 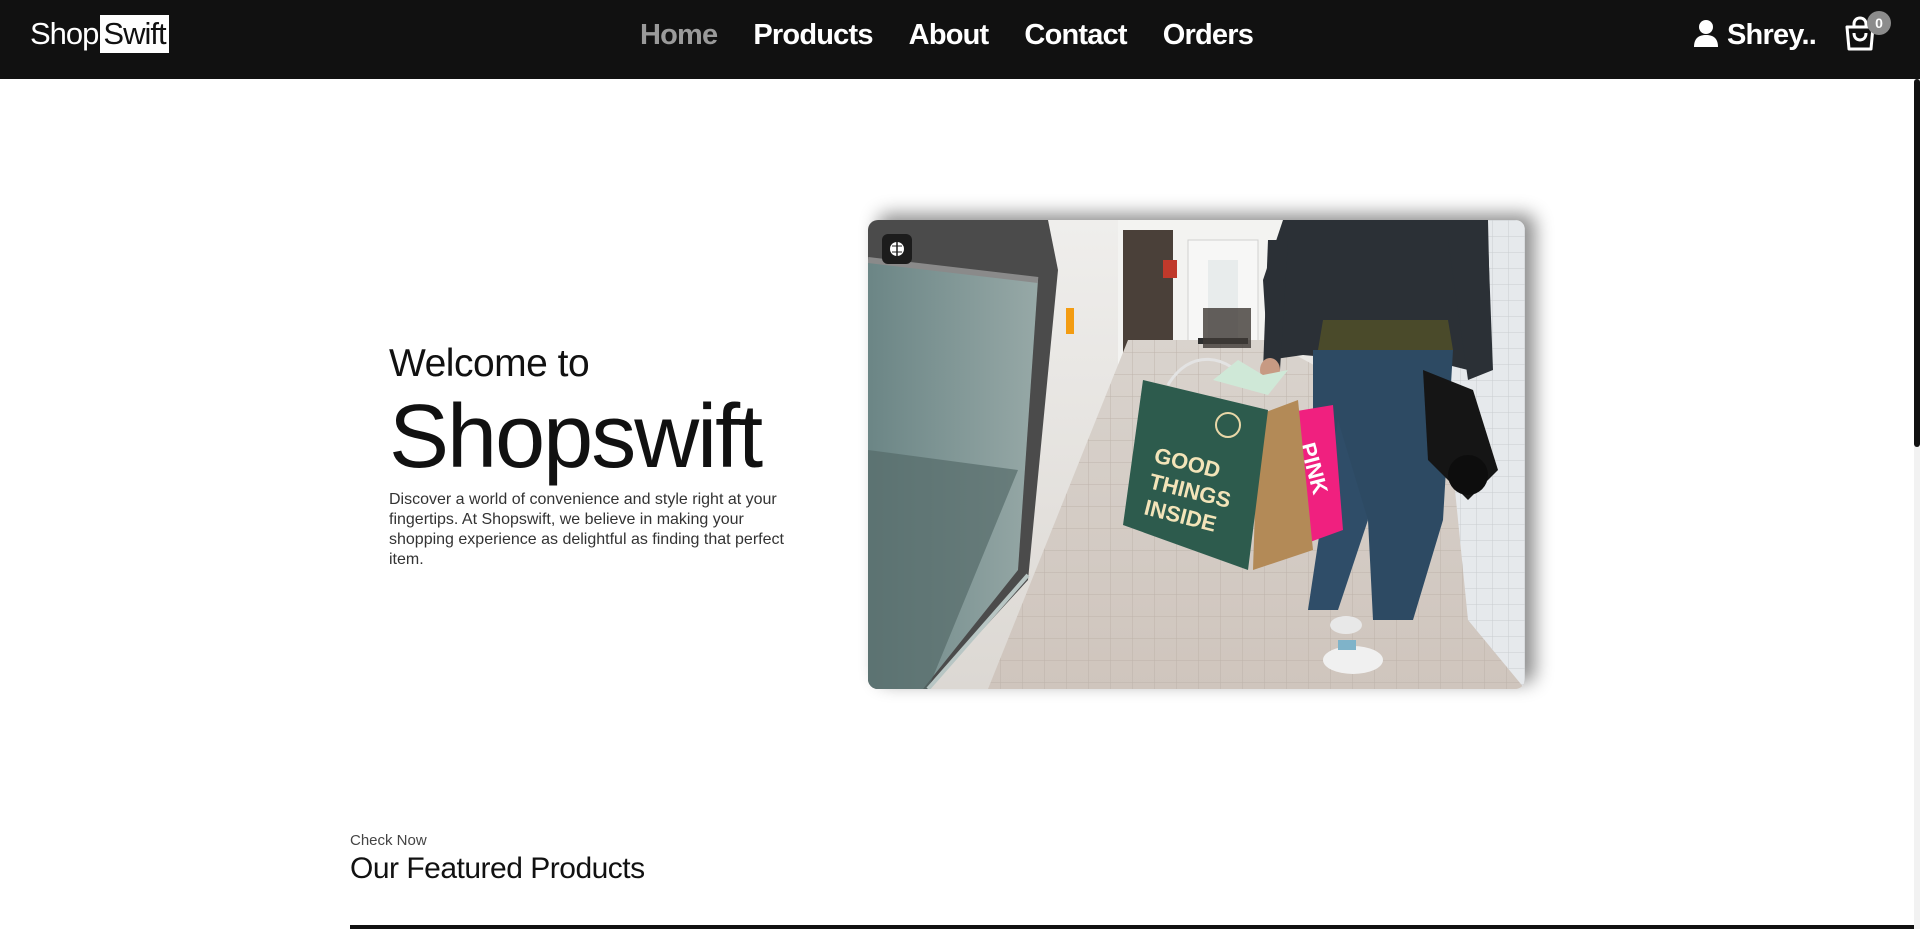 I want to click on hero-welcome: Welcome to, so click(x=489, y=363).